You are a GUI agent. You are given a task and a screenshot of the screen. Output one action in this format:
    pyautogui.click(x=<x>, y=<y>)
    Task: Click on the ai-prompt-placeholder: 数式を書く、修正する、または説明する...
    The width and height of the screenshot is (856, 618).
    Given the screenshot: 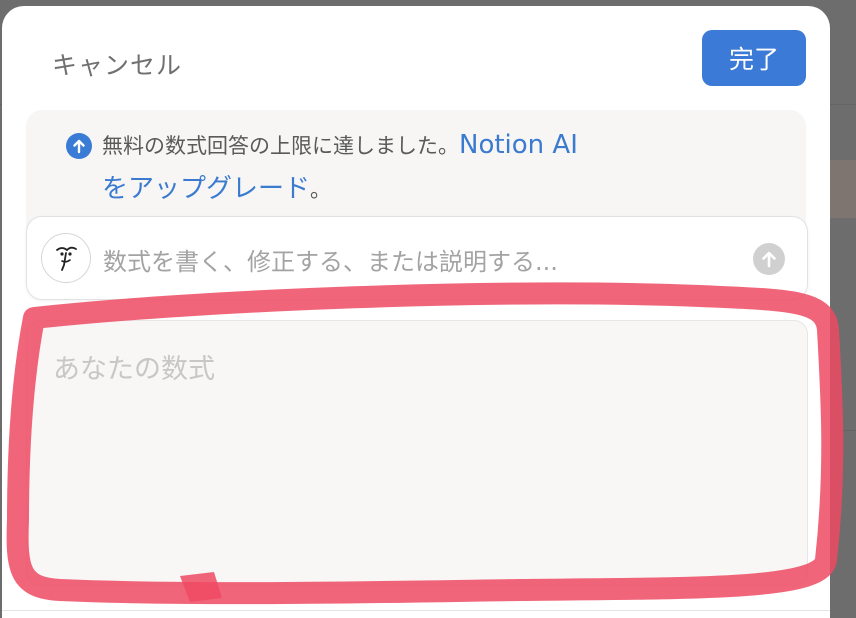 What is the action you would take?
    pyautogui.click(x=330, y=259)
    